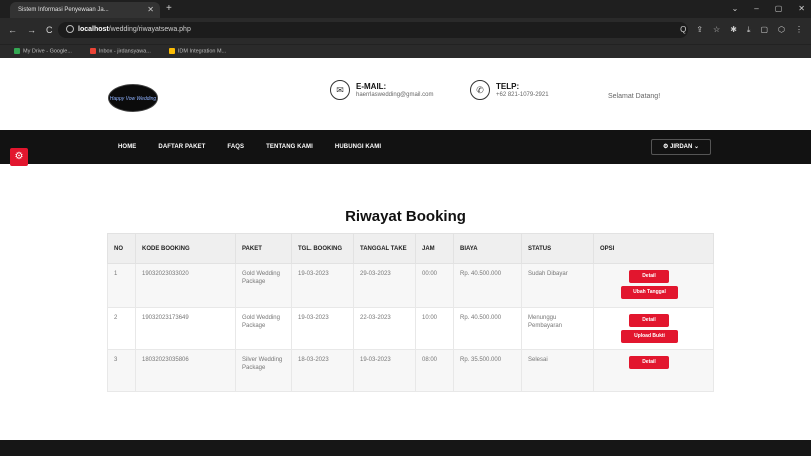 Image resolution: width=811 pixels, height=456 pixels. Describe the element at coordinates (480, 90) in the screenshot. I see `phone-icon: ✆` at that location.